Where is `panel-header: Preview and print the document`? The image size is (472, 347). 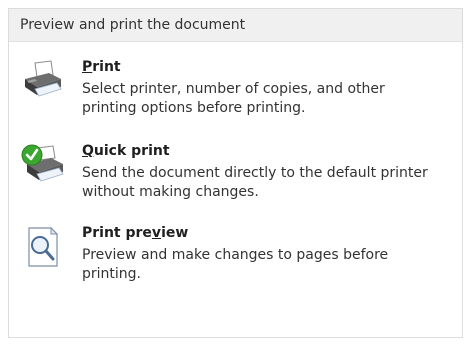
panel-header: Preview and print the document is located at coordinates (235, 25).